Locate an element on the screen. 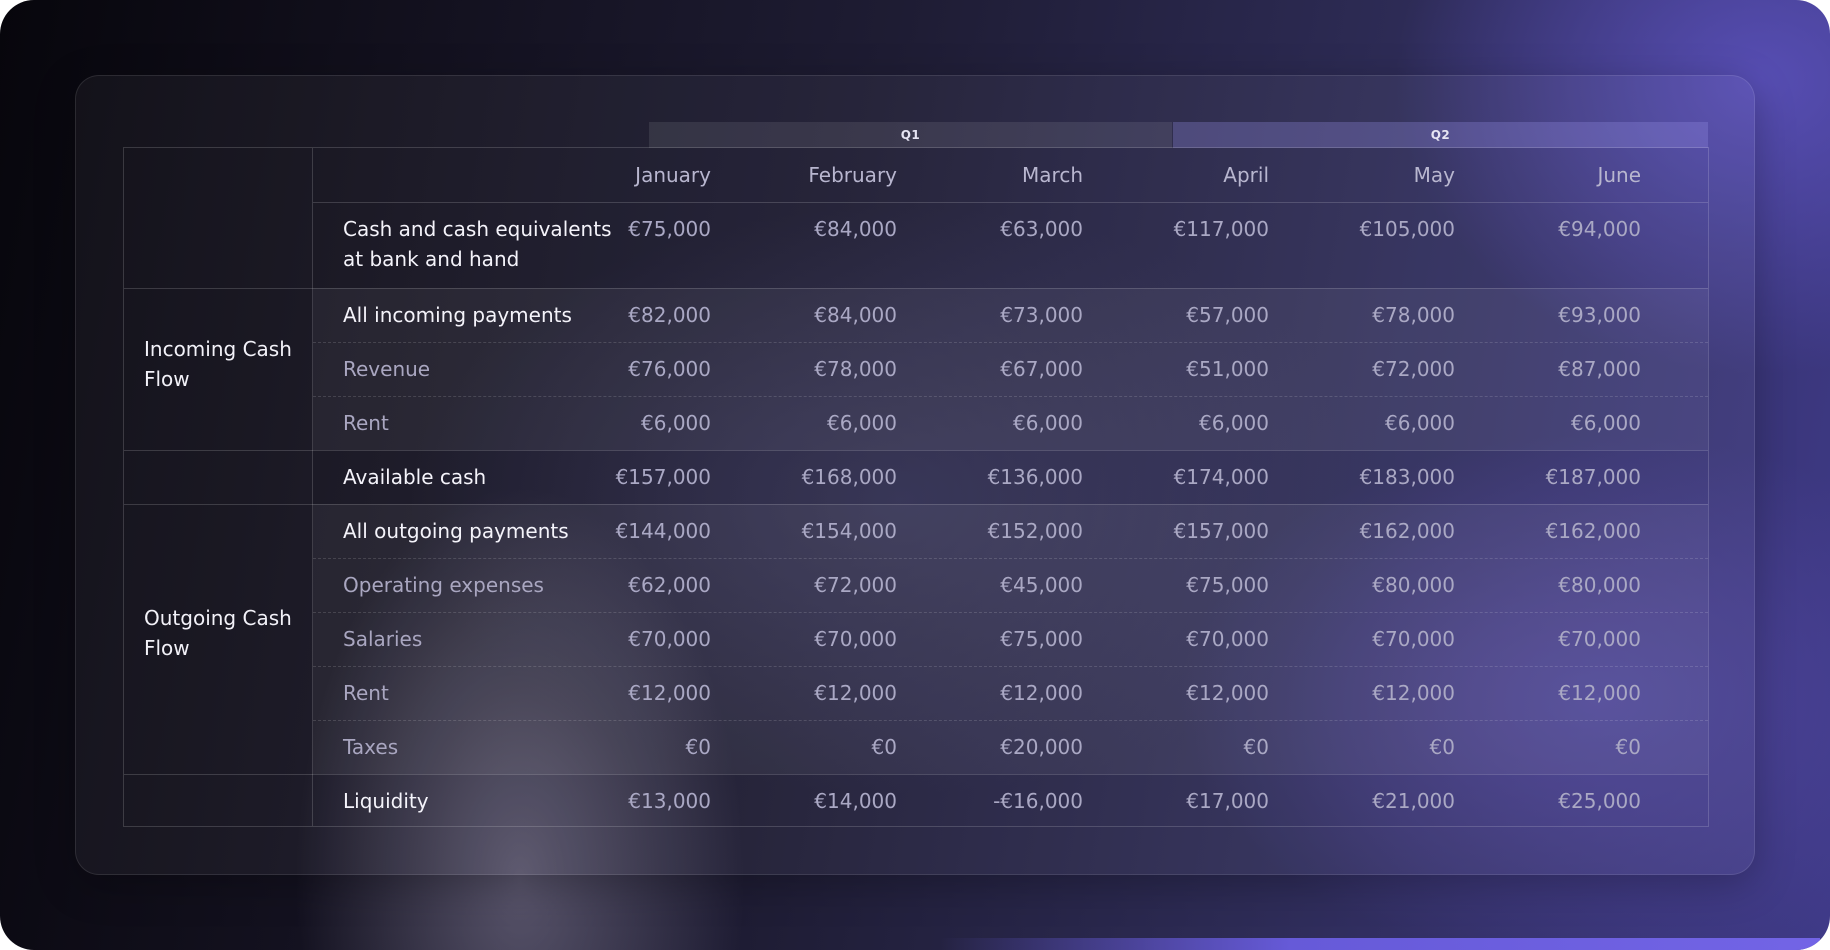 The height and width of the screenshot is (950, 1830). month-header-june: June is located at coordinates (1619, 175).